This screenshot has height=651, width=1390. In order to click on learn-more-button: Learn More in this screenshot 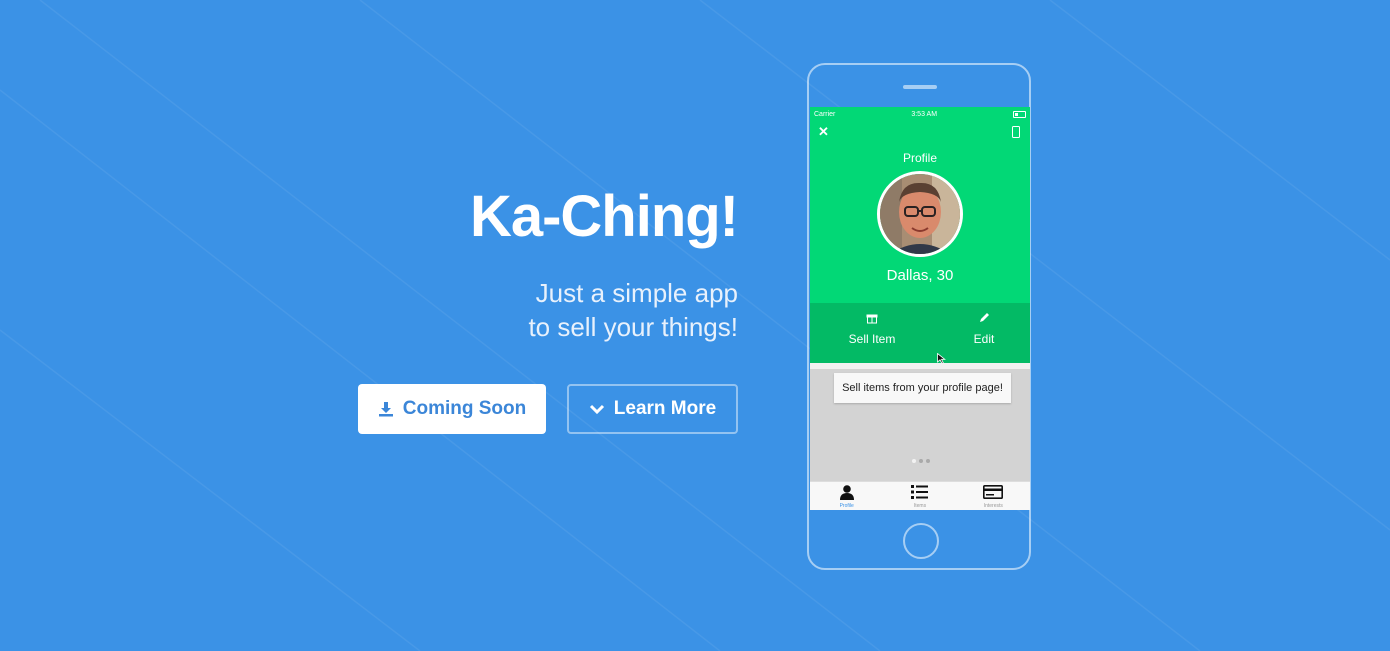, I will do `click(652, 409)`.